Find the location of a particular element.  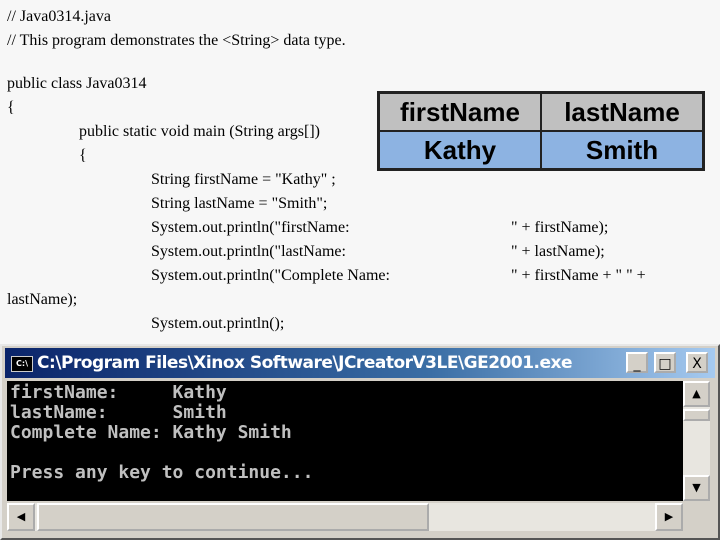

code-line: lastName); is located at coordinates (42, 299).